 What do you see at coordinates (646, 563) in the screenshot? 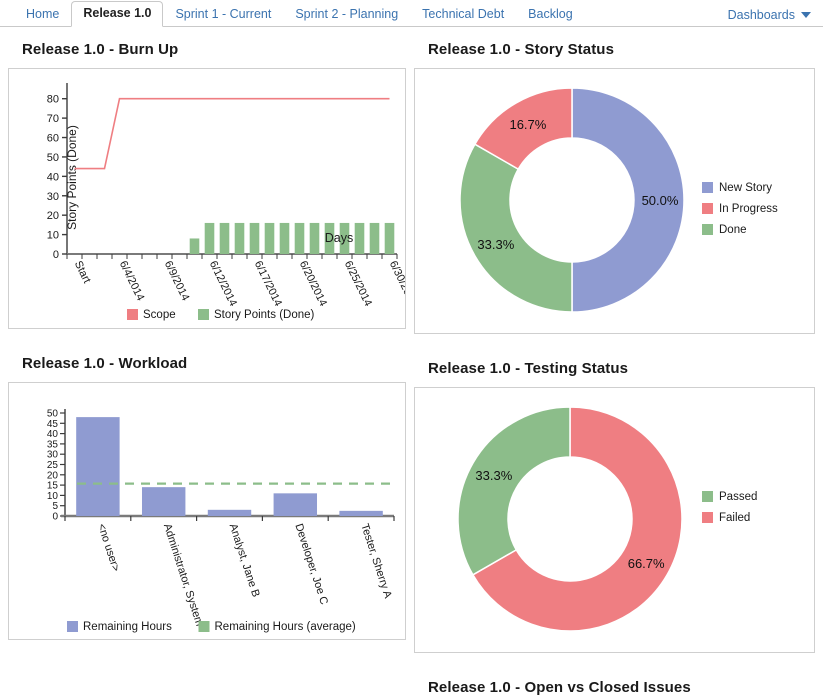
I see `svg-text: 66.7%` at bounding box center [646, 563].